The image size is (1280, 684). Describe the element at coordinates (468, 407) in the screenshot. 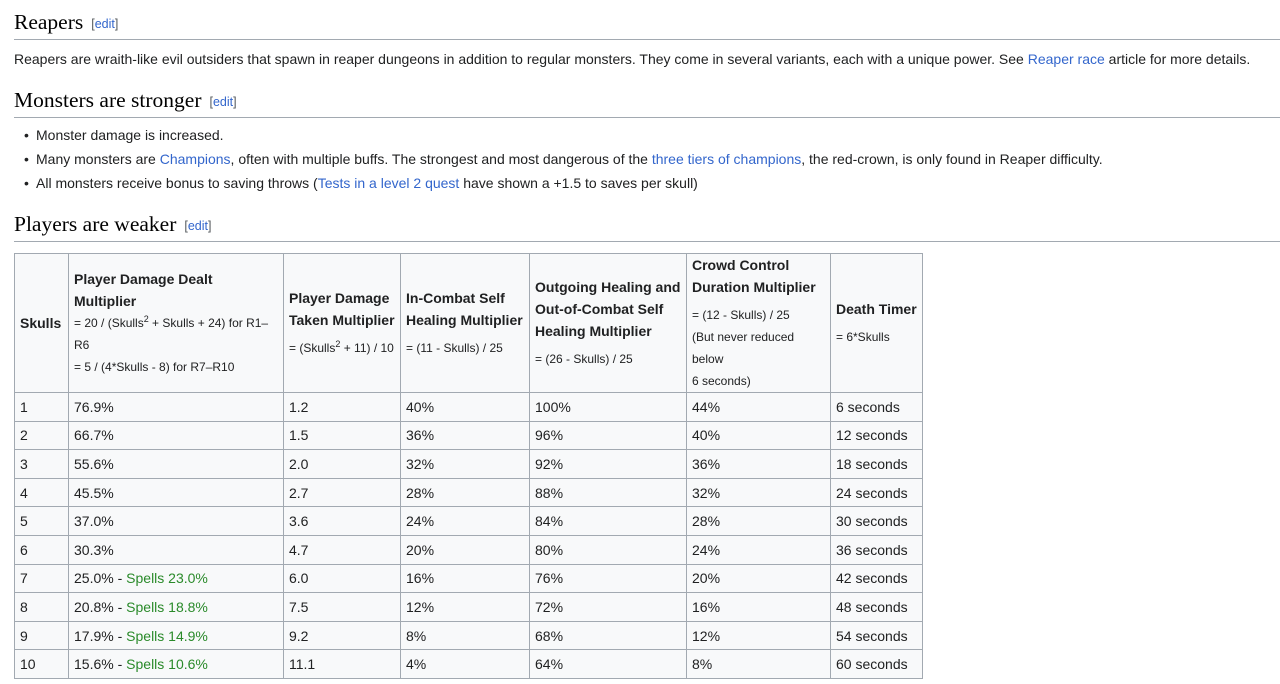

I see `table-row: 1 76.9% 1.2 40% 100% 44% 6 seconds` at that location.